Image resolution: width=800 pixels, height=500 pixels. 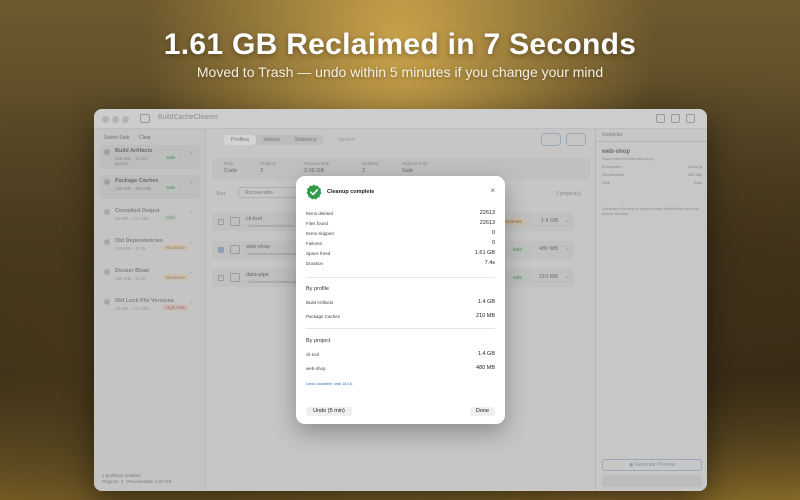 I want to click on tab-history: History, so click(x=271, y=140).